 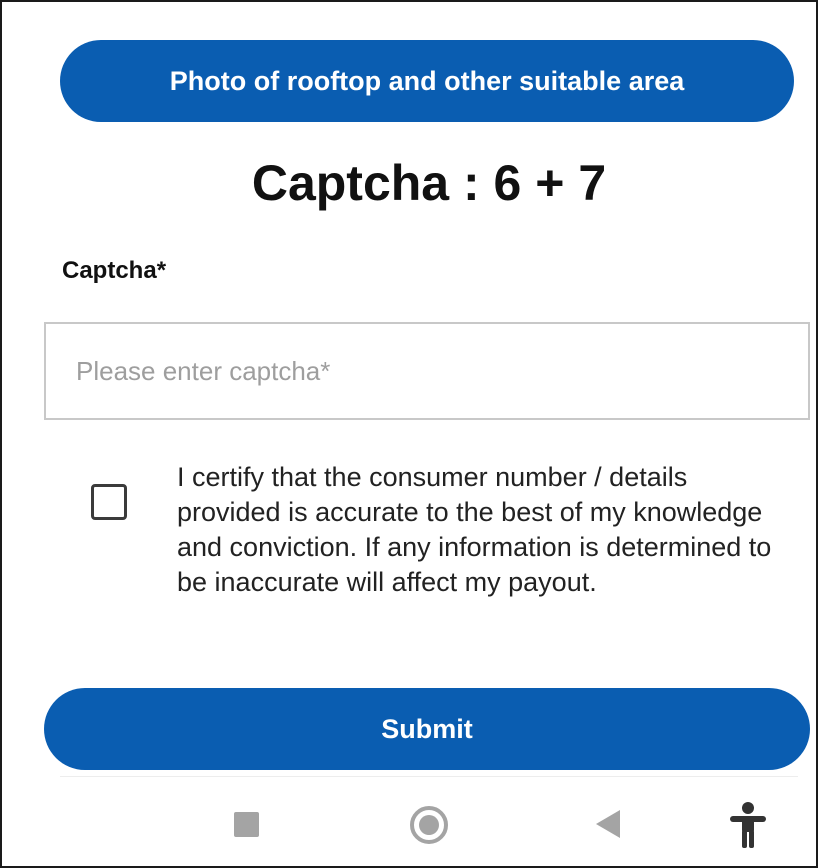 What do you see at coordinates (429, 776) in the screenshot?
I see `nav-divider` at bounding box center [429, 776].